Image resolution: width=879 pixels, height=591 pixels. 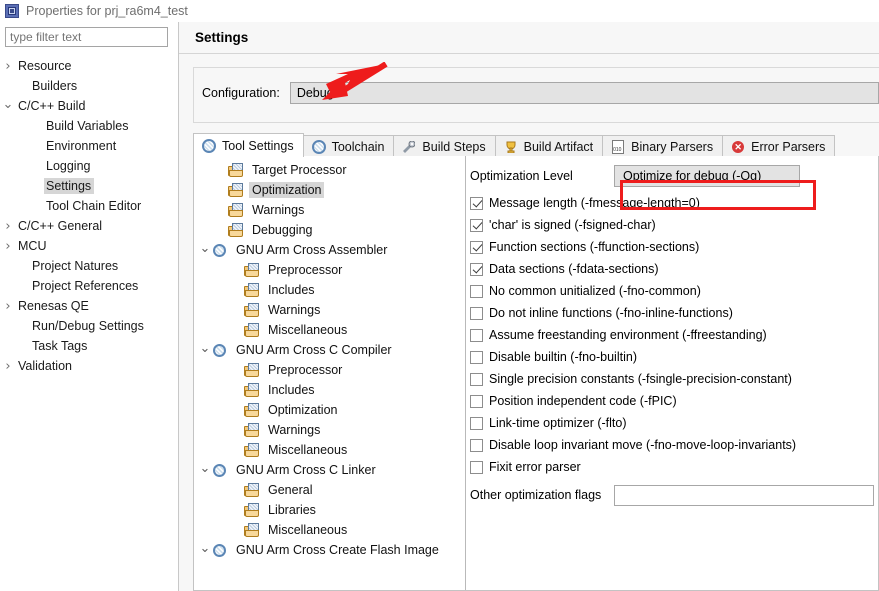 What do you see at coordinates (674, 423) in the screenshot?
I see `option-row: Link-time optimizer (-flto)` at bounding box center [674, 423].